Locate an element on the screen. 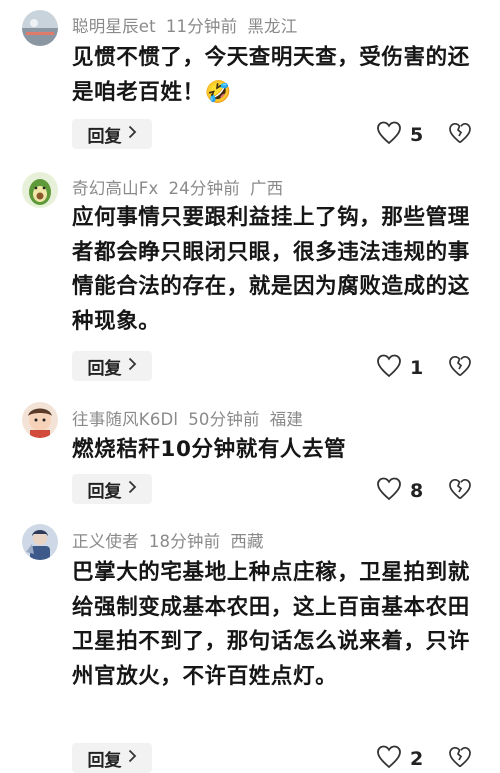 The width and height of the screenshot is (500, 773). location: 西藏 is located at coordinates (247, 541).